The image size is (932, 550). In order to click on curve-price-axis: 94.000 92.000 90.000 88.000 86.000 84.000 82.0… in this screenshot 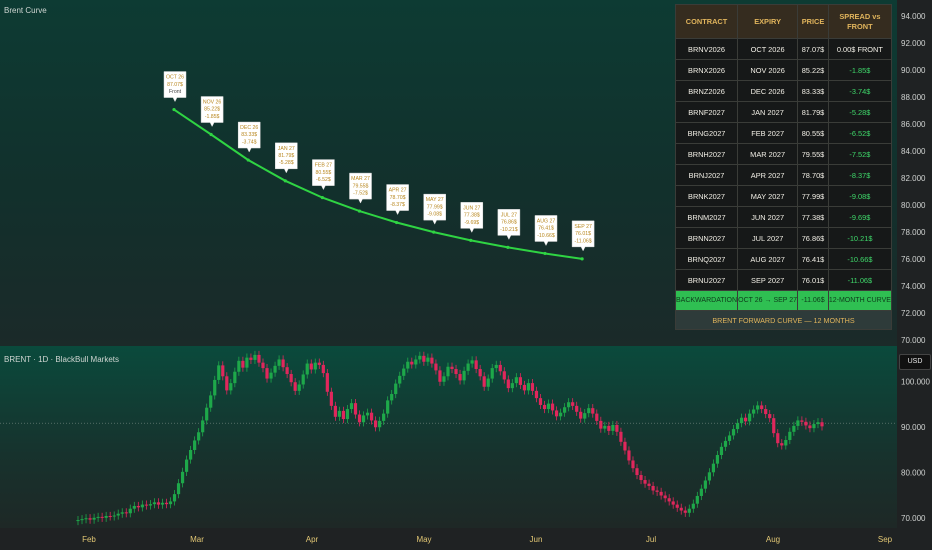, I will do `click(914, 173)`.